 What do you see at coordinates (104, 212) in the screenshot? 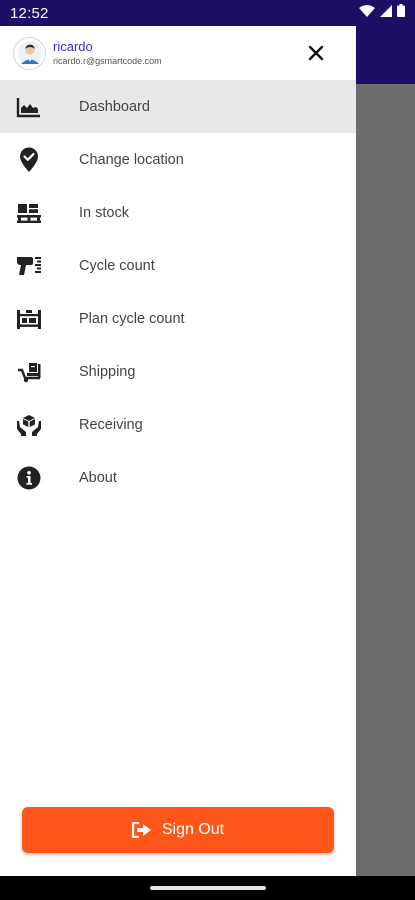
I see `menu-item-label: In stock` at bounding box center [104, 212].